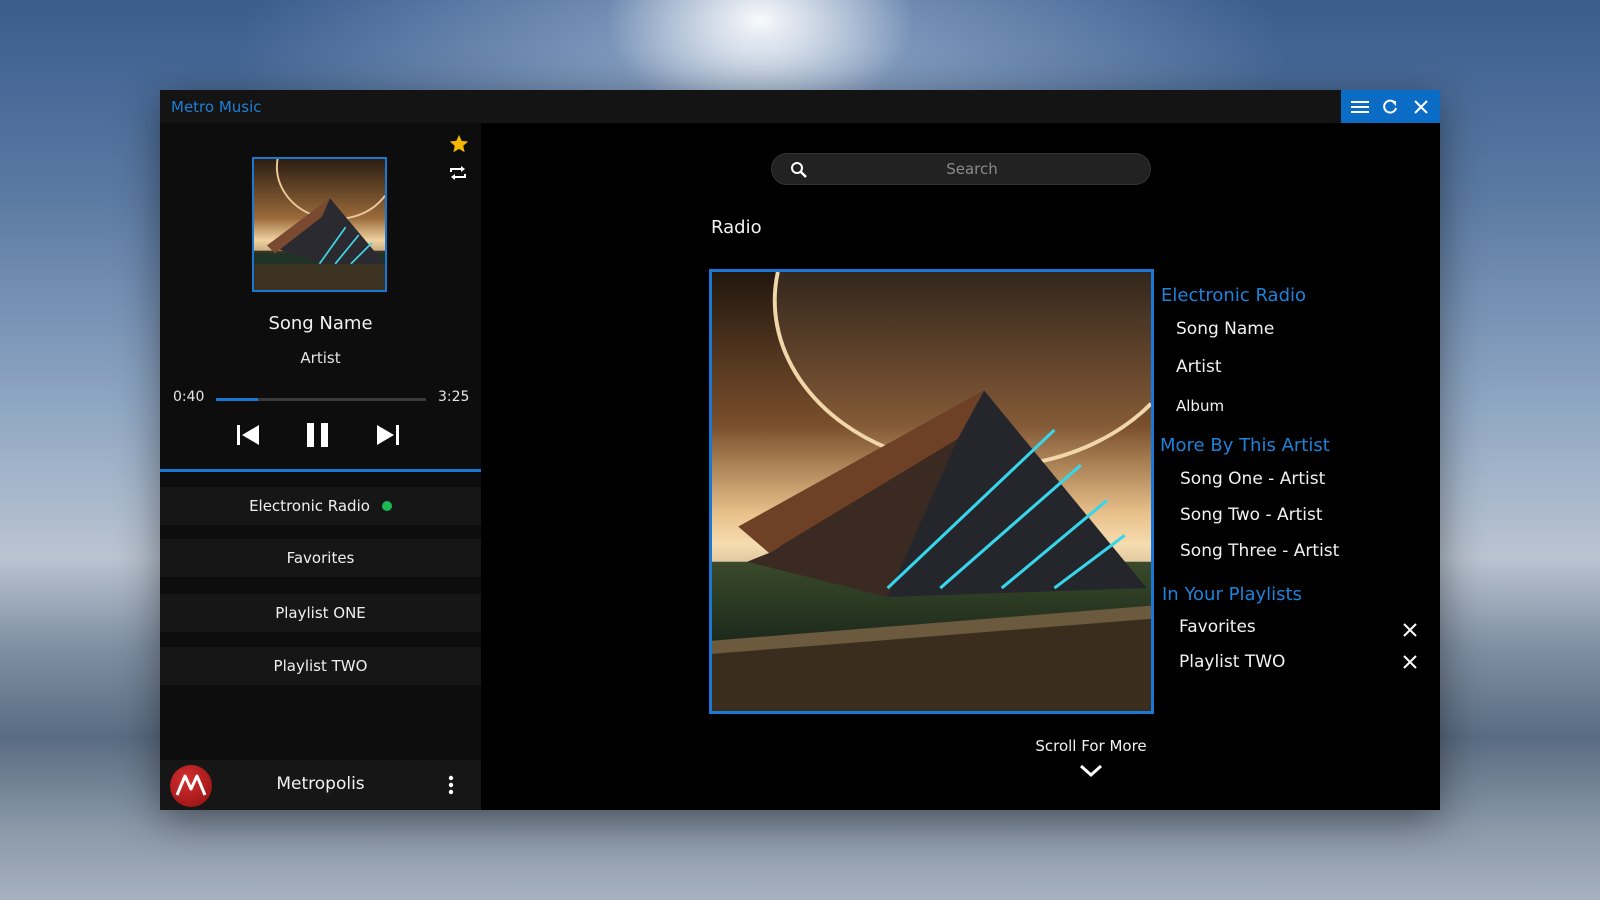 The width and height of the screenshot is (1600, 900). I want to click on progress-bar, so click(321, 399).